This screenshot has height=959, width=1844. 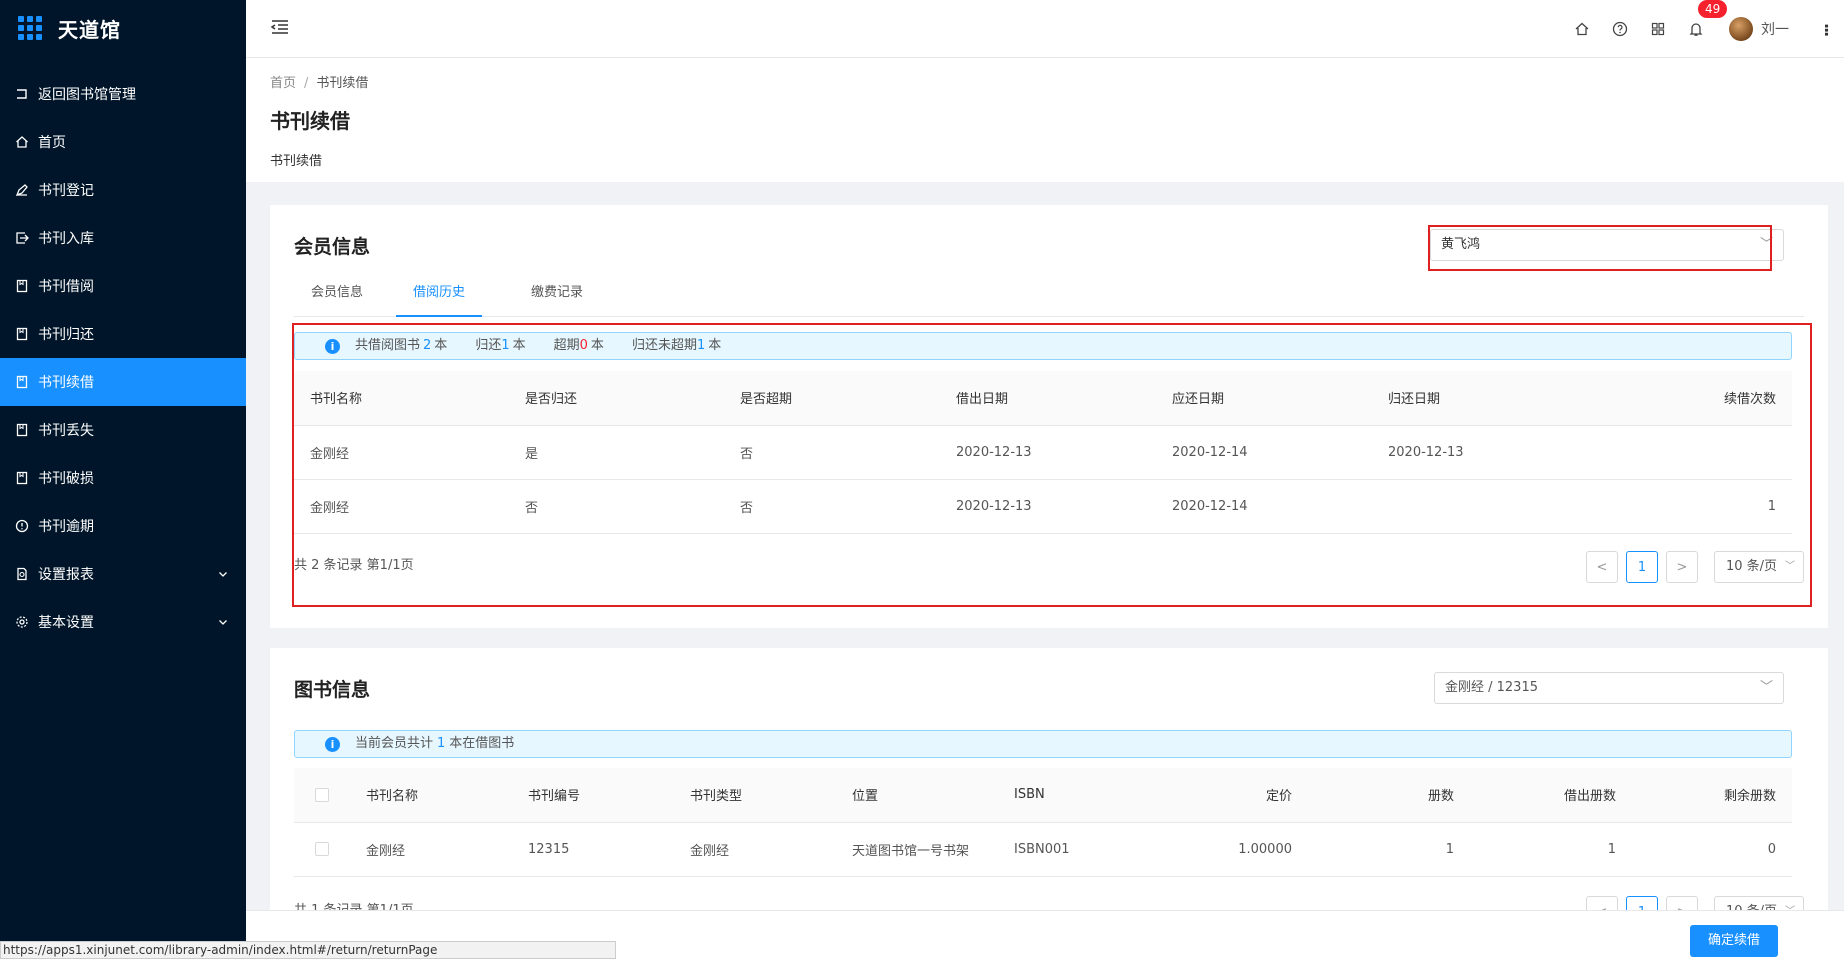 I want to click on table-header-row: 书刊名称 书刊编号 书刊类型 位置 ISBN 定价 册数 借出册数 剩余册数, so click(x=1043, y=795).